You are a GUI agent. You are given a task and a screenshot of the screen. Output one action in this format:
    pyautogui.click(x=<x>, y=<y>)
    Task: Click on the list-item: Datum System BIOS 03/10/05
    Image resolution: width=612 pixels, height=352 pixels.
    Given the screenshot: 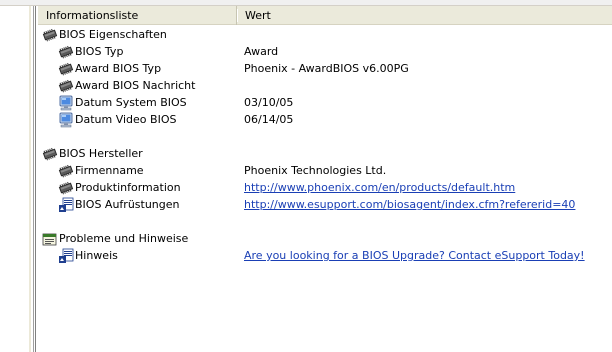 What is the action you would take?
    pyautogui.click(x=325, y=102)
    